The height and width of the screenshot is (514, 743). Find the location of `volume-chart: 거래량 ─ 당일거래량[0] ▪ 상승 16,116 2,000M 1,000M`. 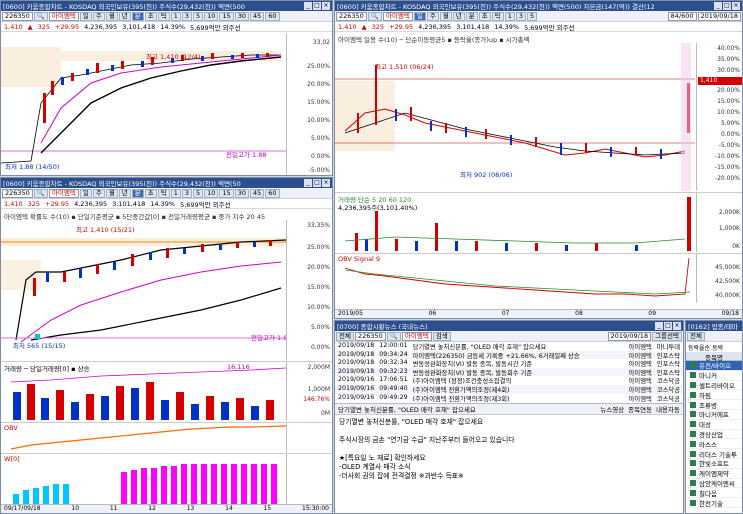

volume-chart: 거래량 ─ 당일거래량[0] ▪ 상승 16,116 2,000M 1,000M is located at coordinates (166, 391).